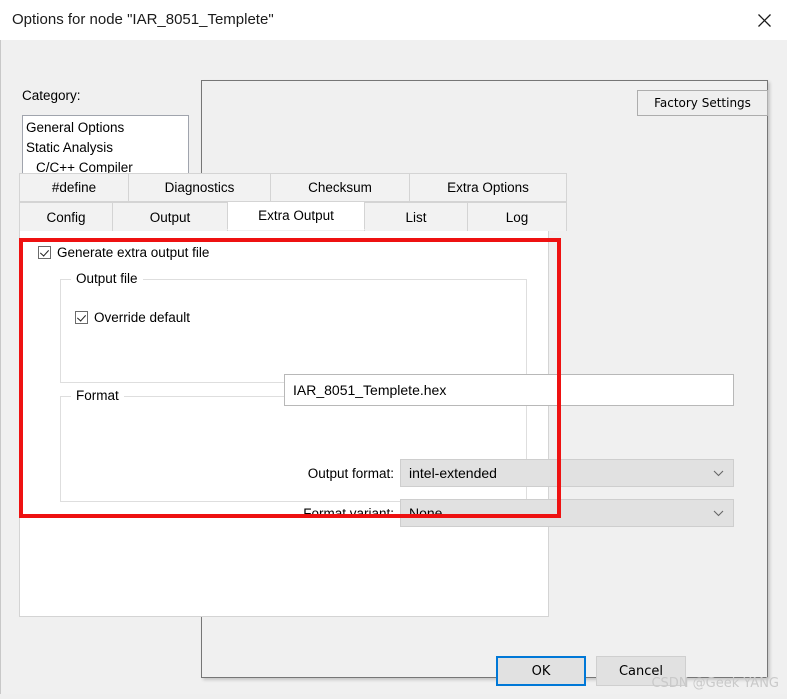 The height and width of the screenshot is (699, 787). I want to click on tab-define: #define, so click(74, 187).